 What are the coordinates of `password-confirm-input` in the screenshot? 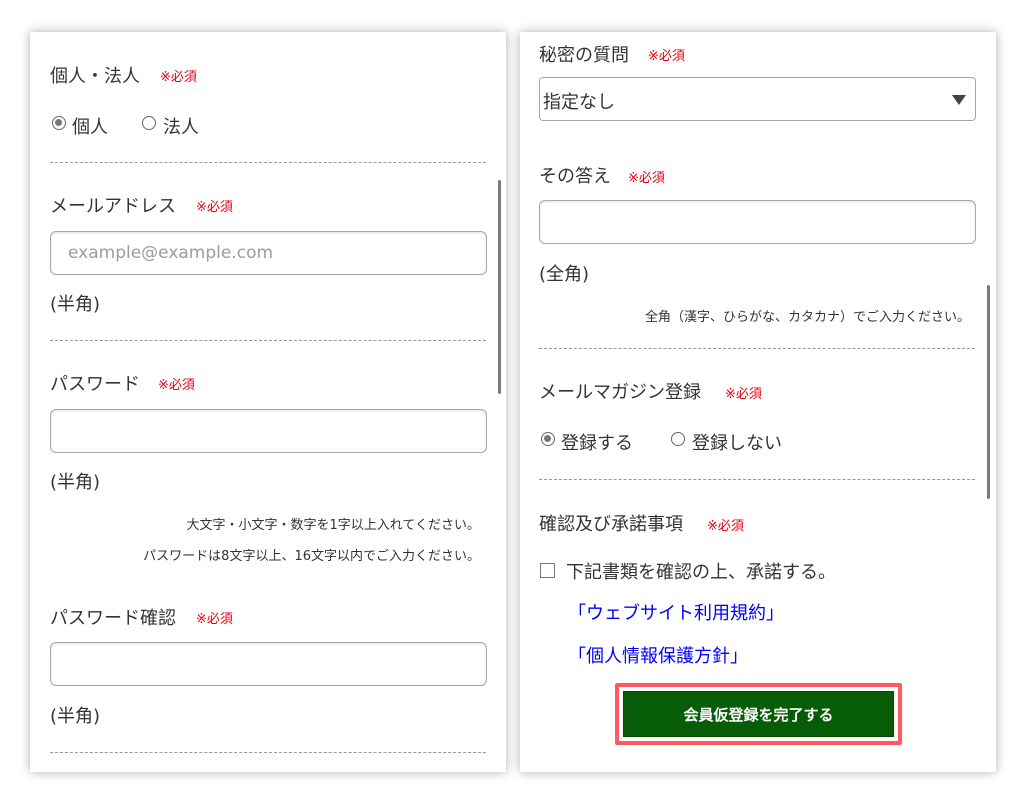 It's located at (268, 664).